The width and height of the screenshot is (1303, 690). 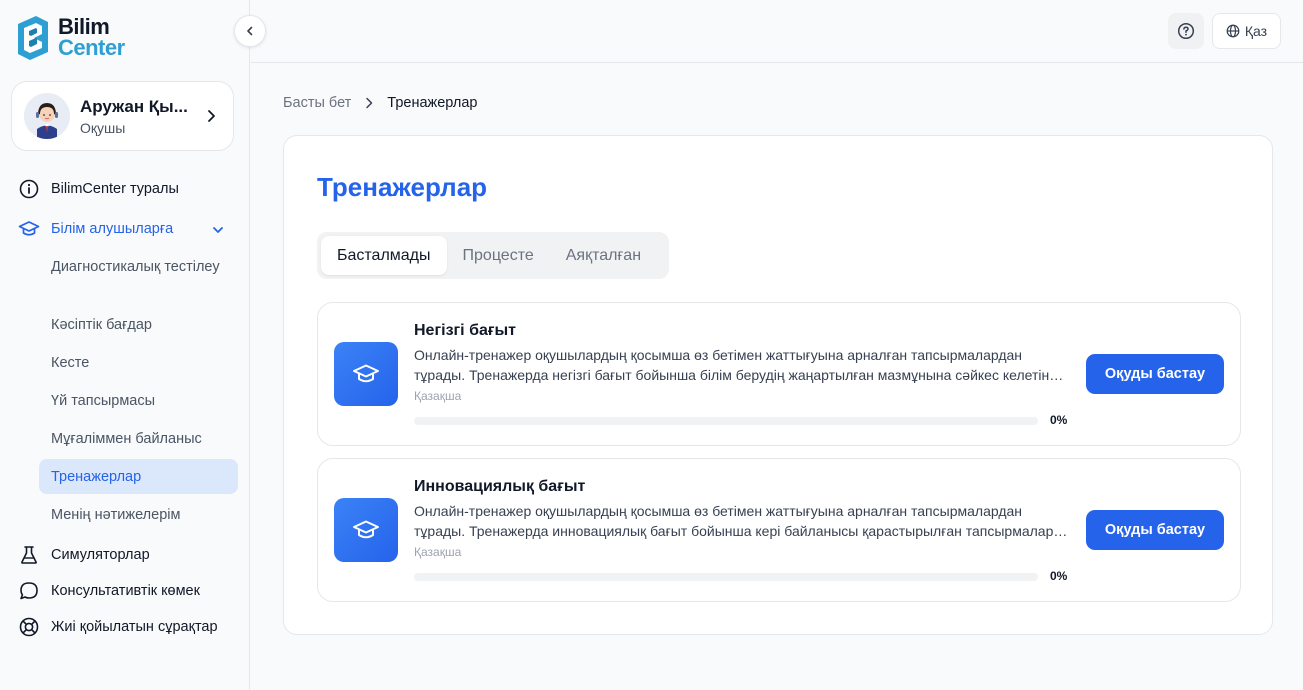 I want to click on help-button, so click(x=1186, y=31).